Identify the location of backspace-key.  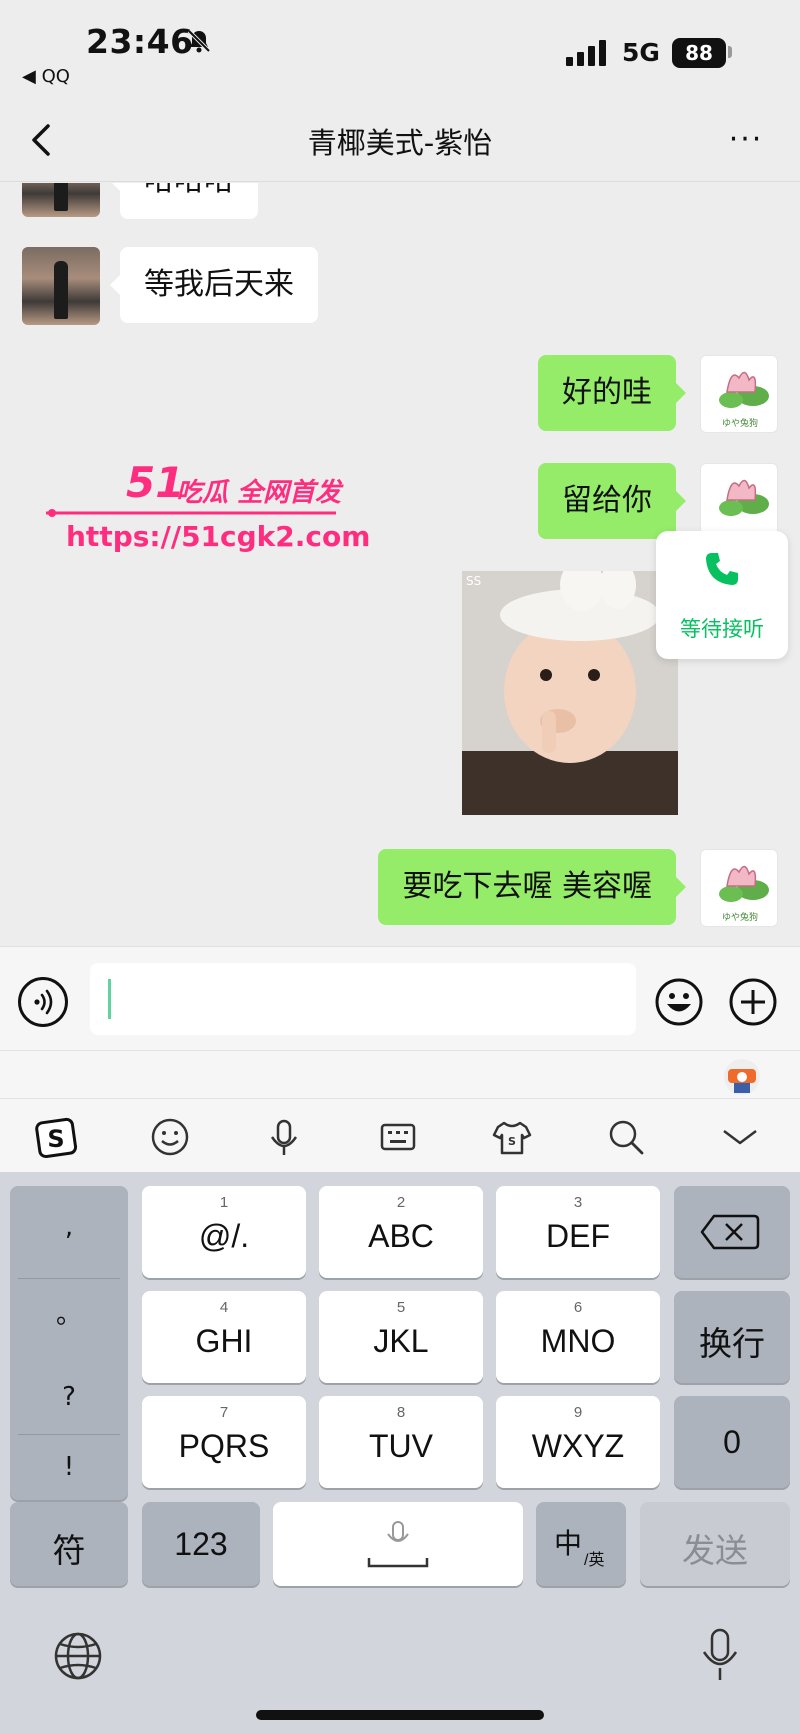
(732, 1232).